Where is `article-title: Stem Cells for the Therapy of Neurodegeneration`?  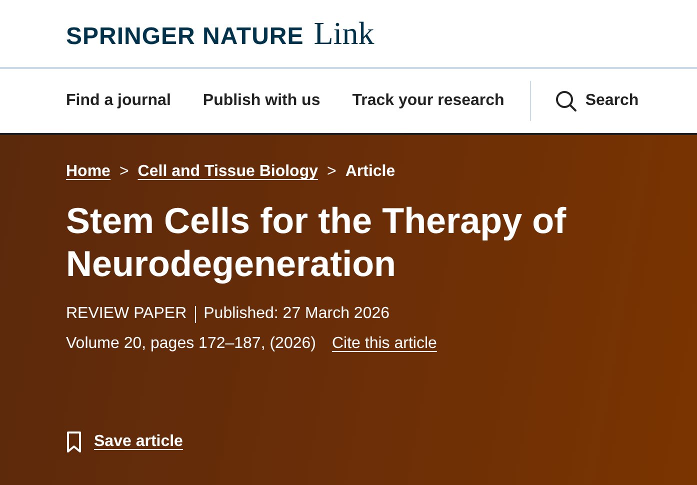
article-title: Stem Cells for the Therapy of Neurodegeneration is located at coordinates (317, 242).